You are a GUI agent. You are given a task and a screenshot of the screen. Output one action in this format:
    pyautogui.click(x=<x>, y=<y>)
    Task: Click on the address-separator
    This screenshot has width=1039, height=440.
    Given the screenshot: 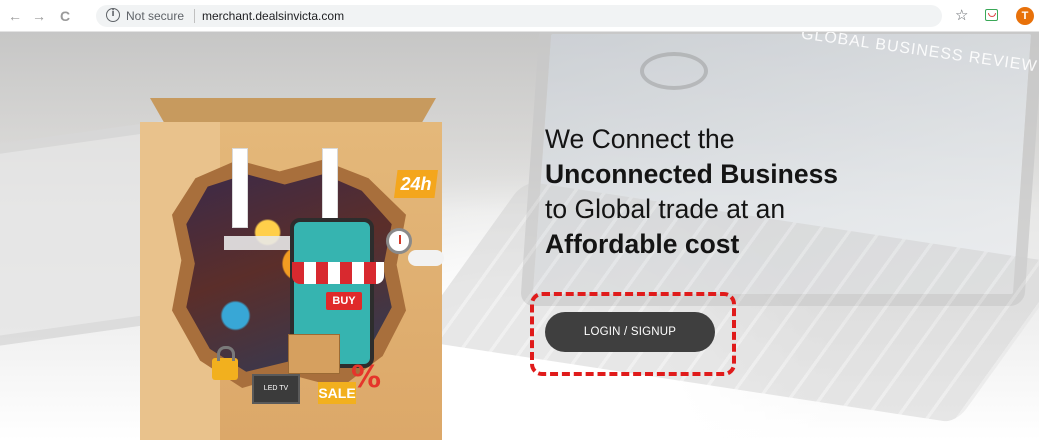 What is the action you would take?
    pyautogui.click(x=194, y=16)
    